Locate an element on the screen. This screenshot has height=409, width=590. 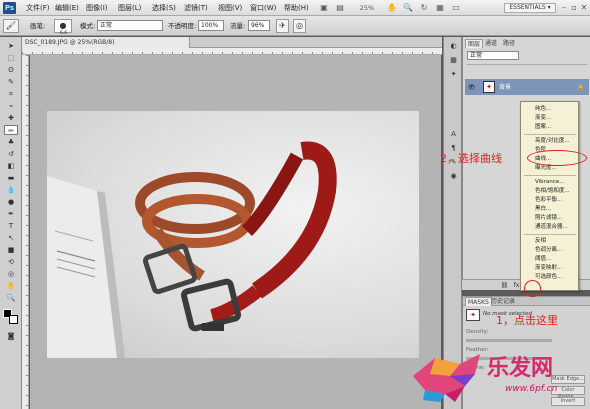
menu-help: 帮助(H) is located at coordinates (296, 8).